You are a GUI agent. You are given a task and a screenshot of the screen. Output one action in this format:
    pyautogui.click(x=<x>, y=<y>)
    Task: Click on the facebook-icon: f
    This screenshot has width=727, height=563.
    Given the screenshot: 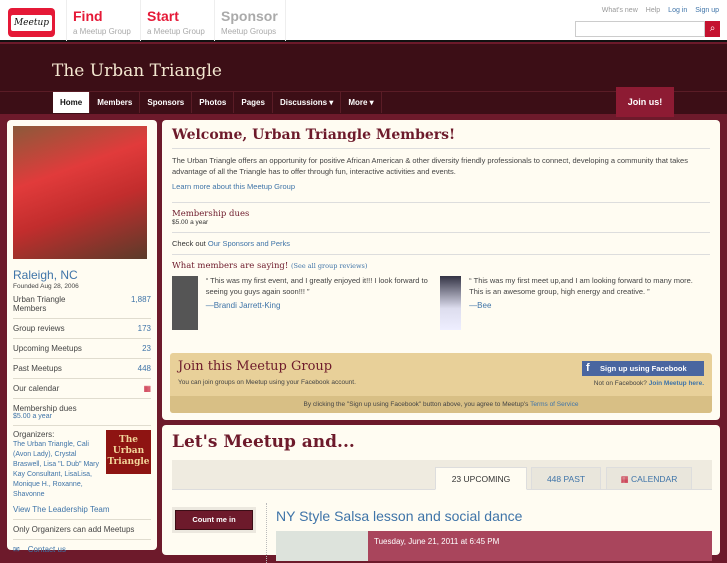 What is the action you would take?
    pyautogui.click(x=588, y=368)
    